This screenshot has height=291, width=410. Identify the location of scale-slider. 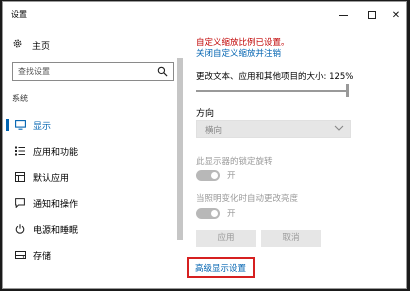
(272, 91).